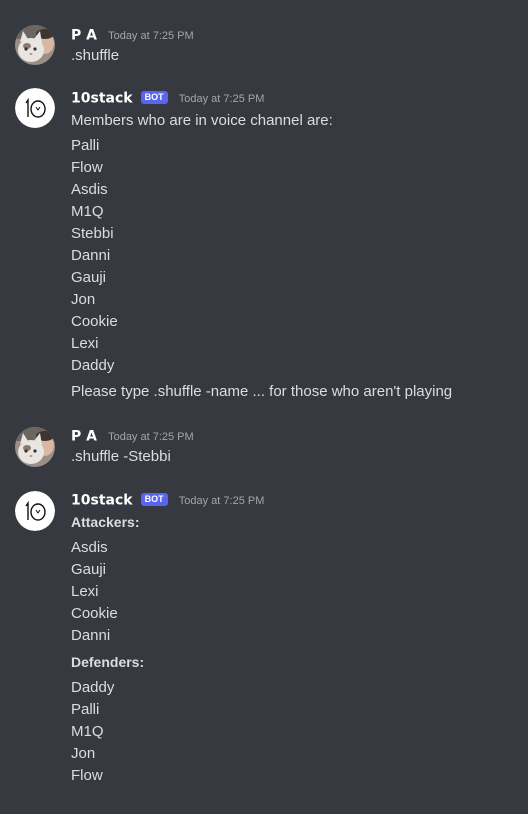 The width and height of the screenshot is (528, 814). I want to click on attacker-name: Asdis, so click(89, 547).